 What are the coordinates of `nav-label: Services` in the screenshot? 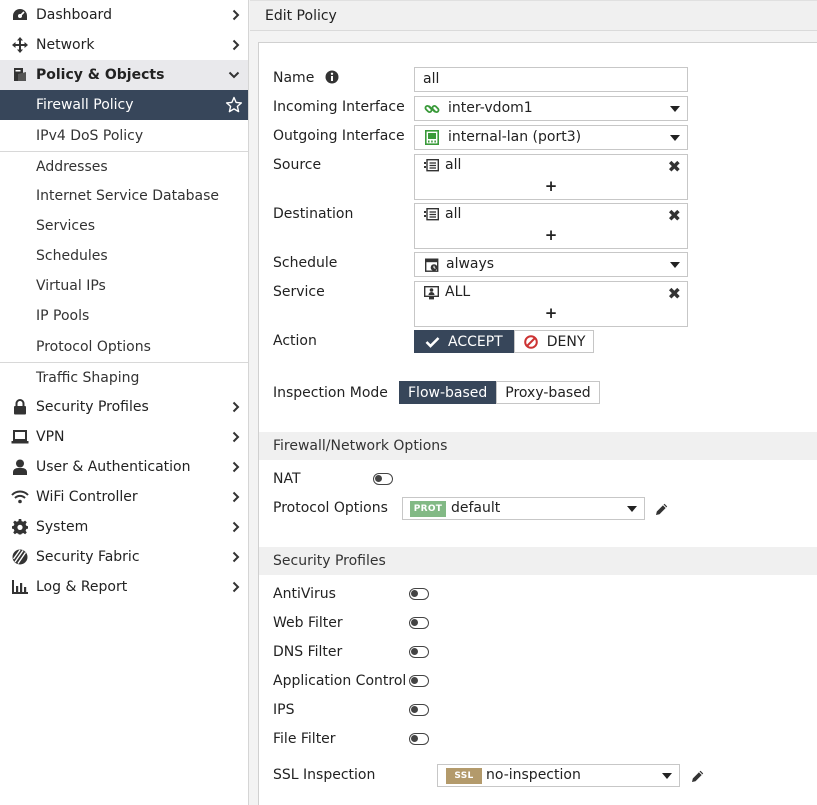 It's located at (66, 226).